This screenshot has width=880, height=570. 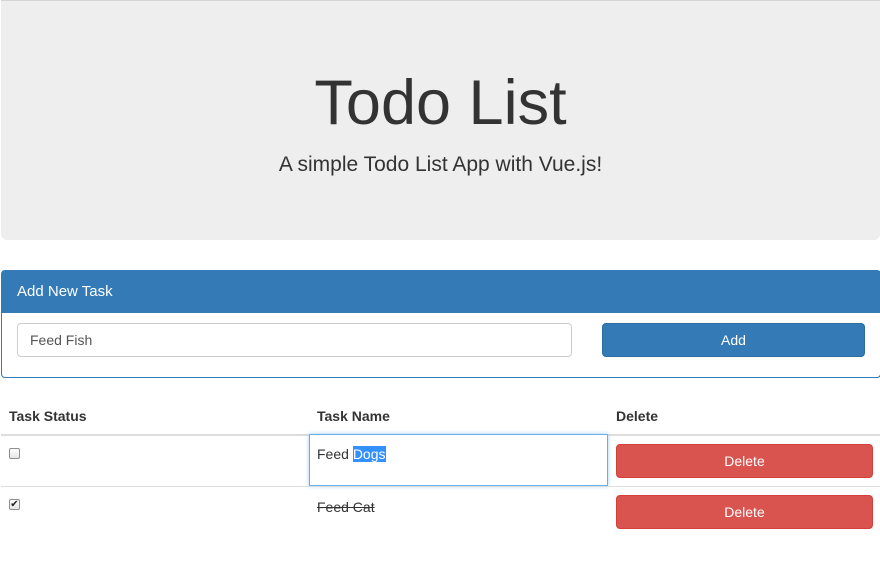 I want to click on task-status-checkbox-checked: ✔, so click(x=14, y=504).